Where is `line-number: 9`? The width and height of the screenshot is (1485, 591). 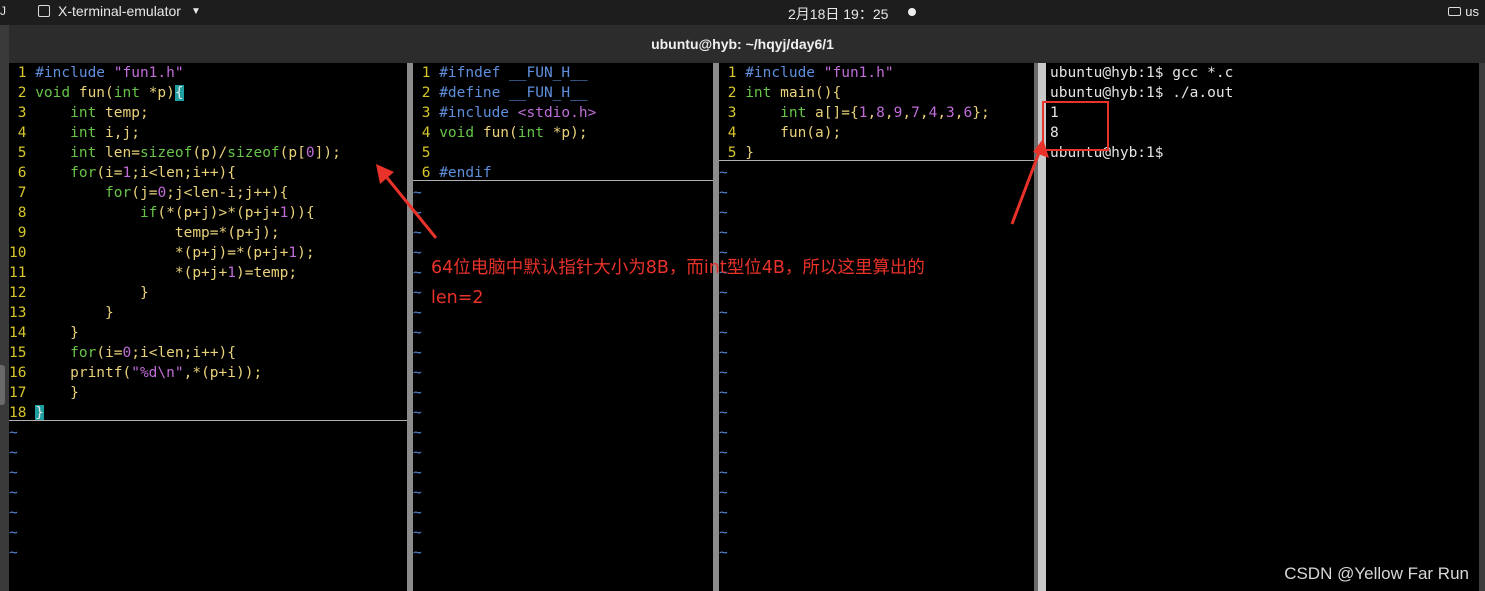
line-number: 9 is located at coordinates (22, 233).